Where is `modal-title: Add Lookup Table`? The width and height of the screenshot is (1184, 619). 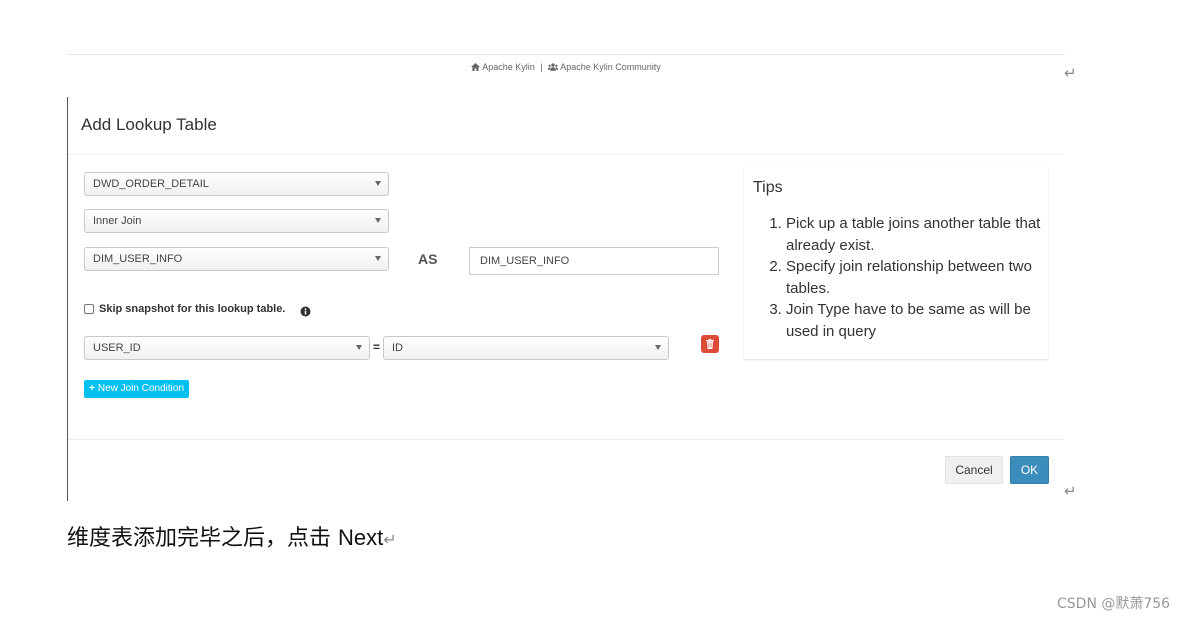
modal-title: Add Lookup Table is located at coordinates (149, 124).